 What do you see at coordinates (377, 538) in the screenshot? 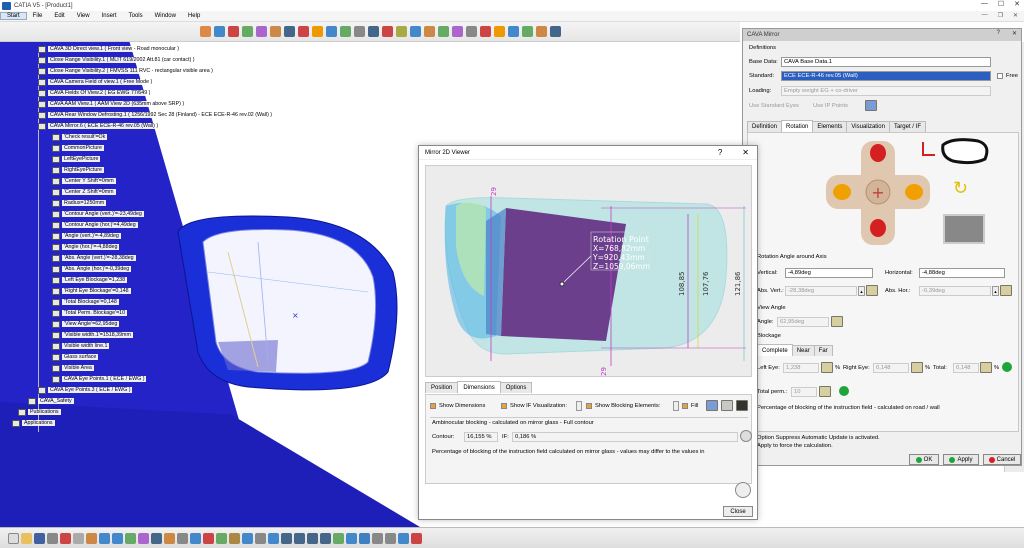
I see `hide-show-icon` at bounding box center [377, 538].